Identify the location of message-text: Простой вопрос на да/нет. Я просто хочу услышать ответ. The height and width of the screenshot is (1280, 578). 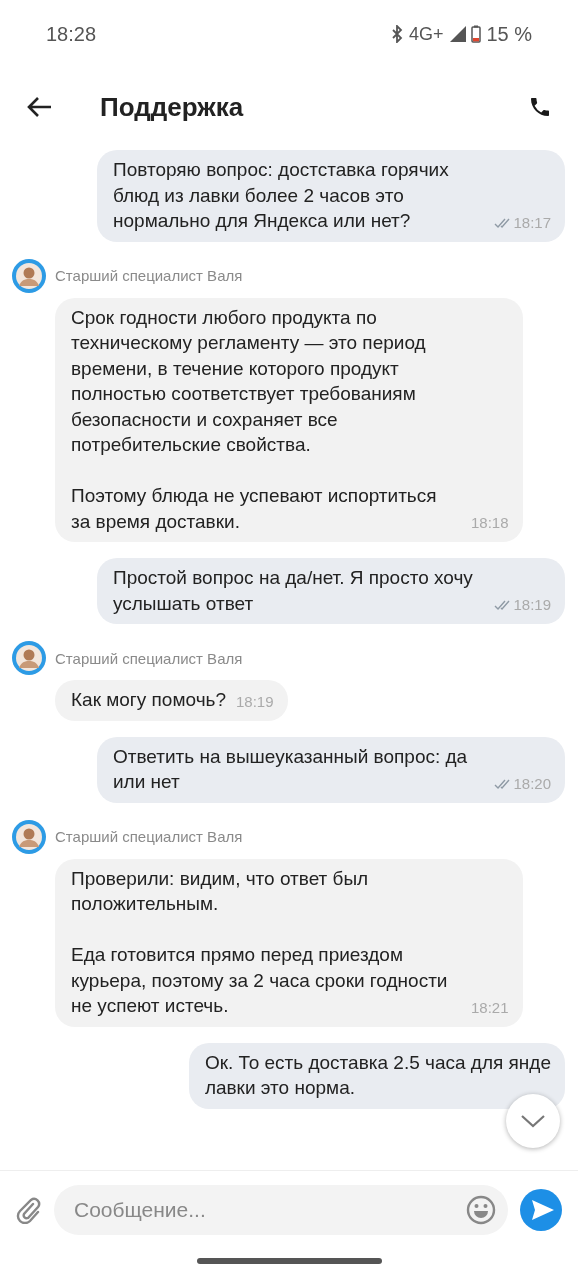
(293, 591).